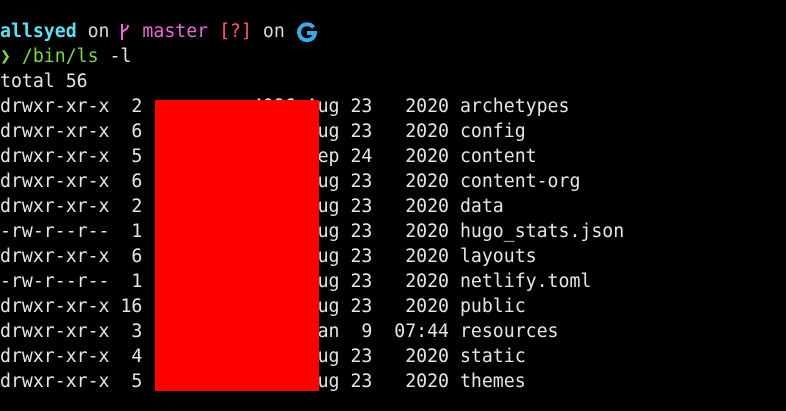 The width and height of the screenshot is (786, 411). Describe the element at coordinates (492, 381) in the screenshot. I see `file-name: themes` at that location.